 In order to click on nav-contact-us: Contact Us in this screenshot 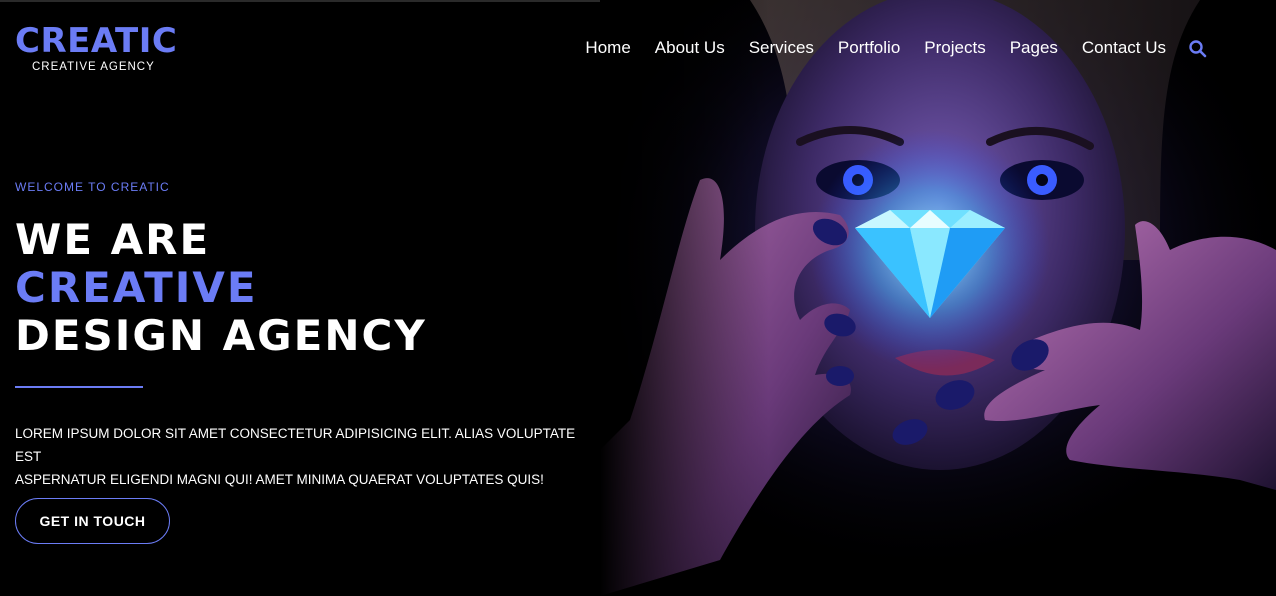, I will do `click(1124, 48)`.